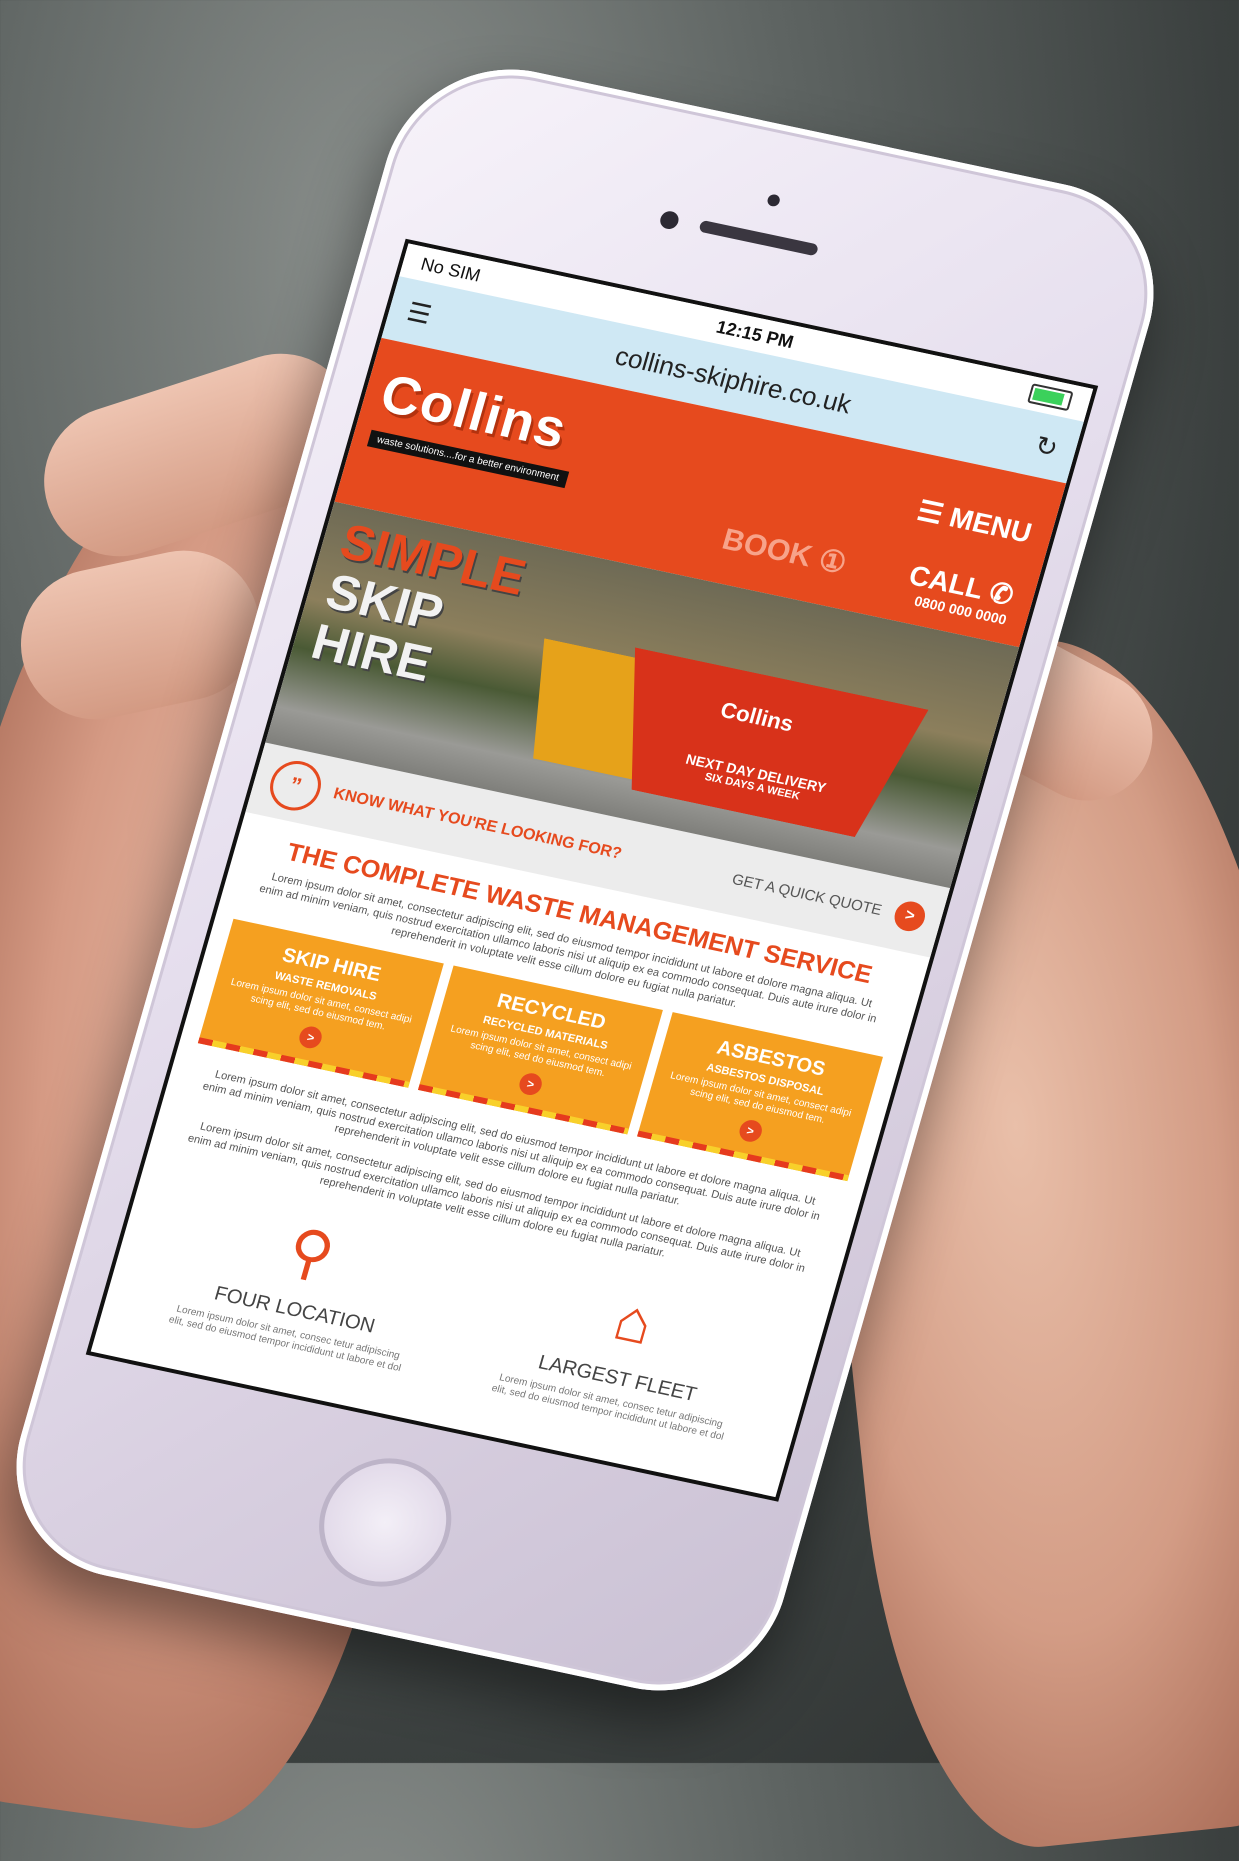  I want to click on hamburger-icon: ☰, so click(930, 512).